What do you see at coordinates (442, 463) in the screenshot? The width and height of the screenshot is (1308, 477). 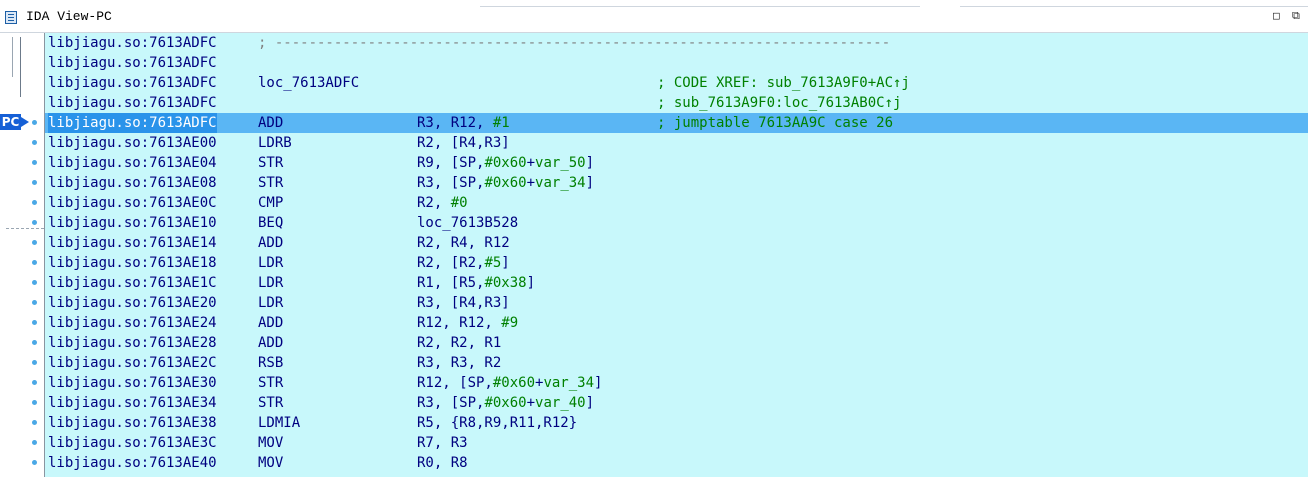 I see `instruction-operands: R0, R8` at bounding box center [442, 463].